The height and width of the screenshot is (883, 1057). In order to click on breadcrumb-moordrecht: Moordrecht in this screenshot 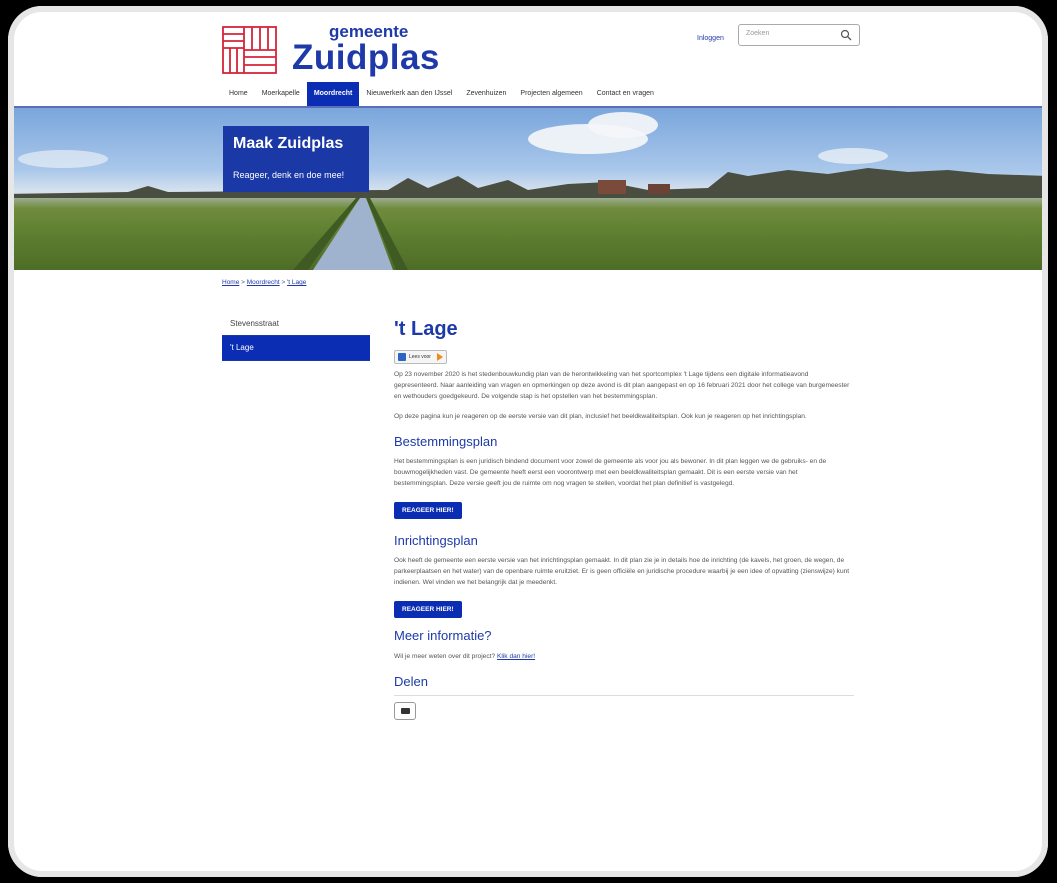, I will do `click(263, 282)`.